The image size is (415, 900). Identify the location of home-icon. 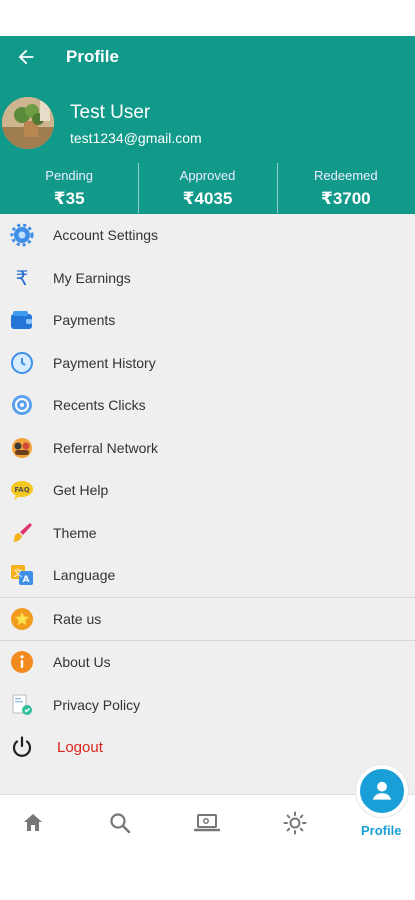
(33, 822).